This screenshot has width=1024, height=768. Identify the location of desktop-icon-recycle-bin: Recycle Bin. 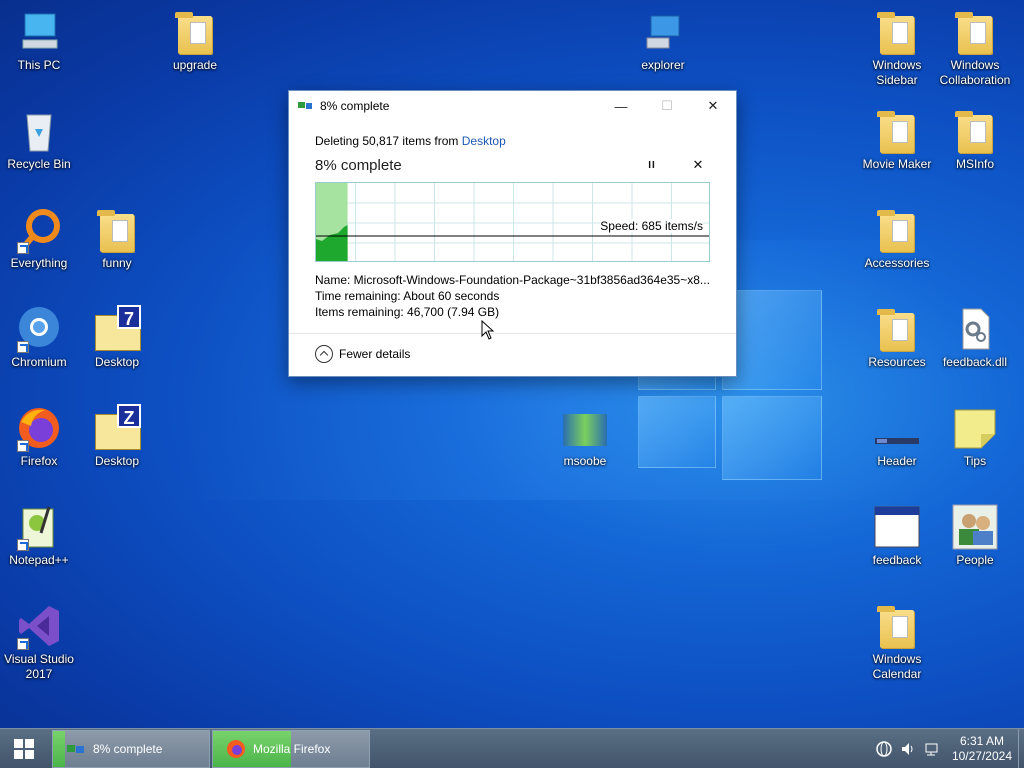
(39, 139).